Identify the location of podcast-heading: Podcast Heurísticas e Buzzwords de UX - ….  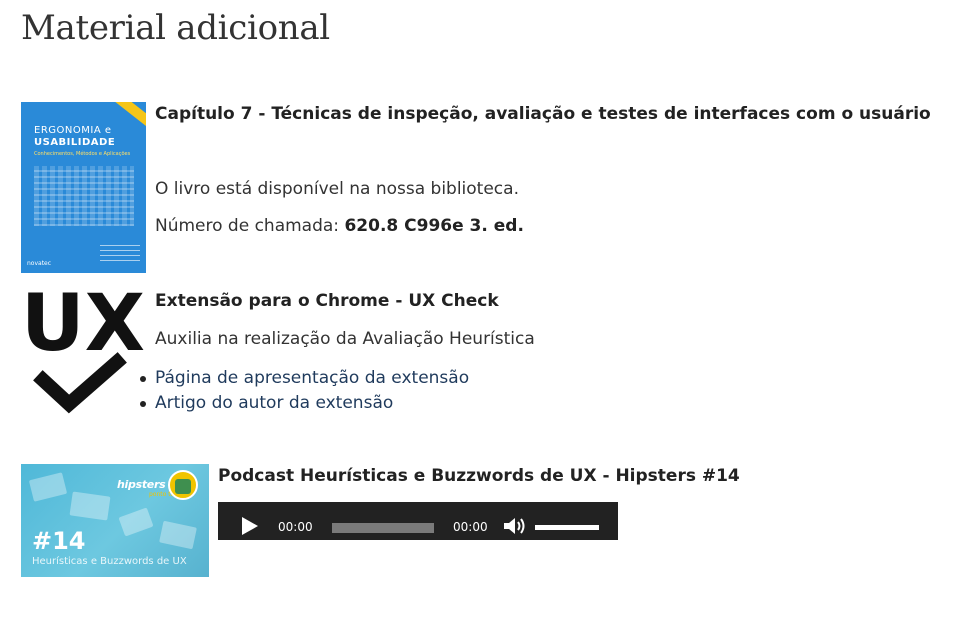
(479, 476).